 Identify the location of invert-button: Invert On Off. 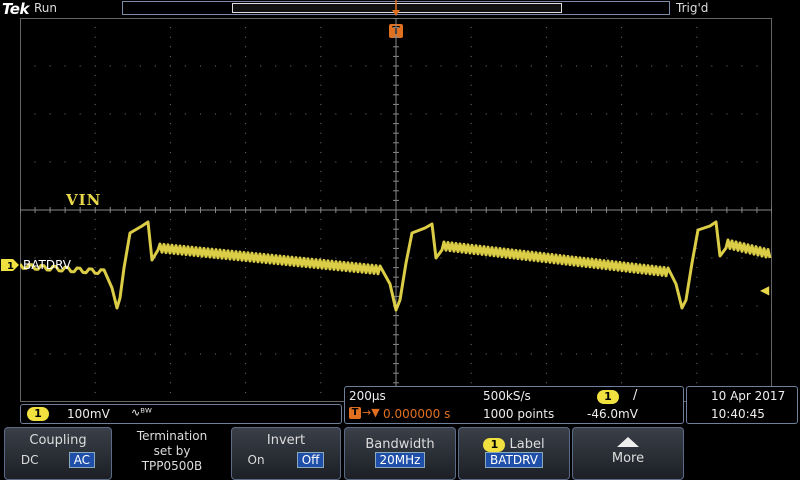
(286, 453).